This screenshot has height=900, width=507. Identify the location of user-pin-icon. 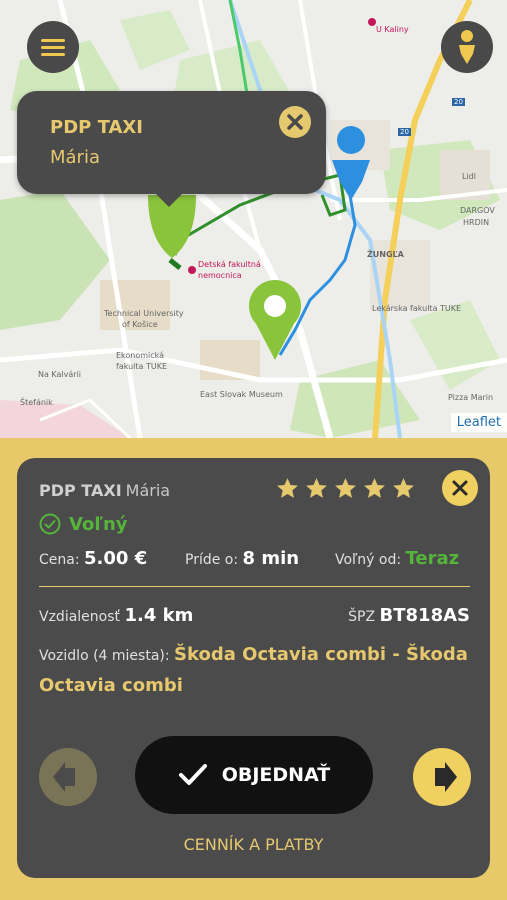
(467, 47).